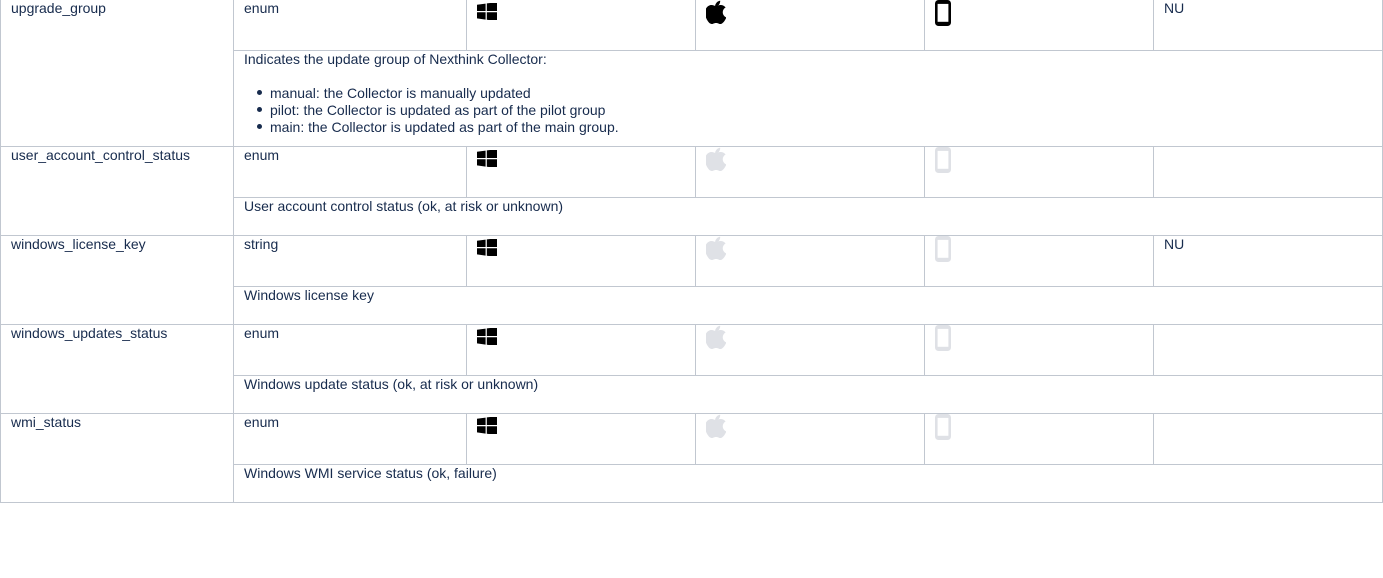 This screenshot has width=1383, height=578. I want to click on field-description: Windows license key, so click(309, 295).